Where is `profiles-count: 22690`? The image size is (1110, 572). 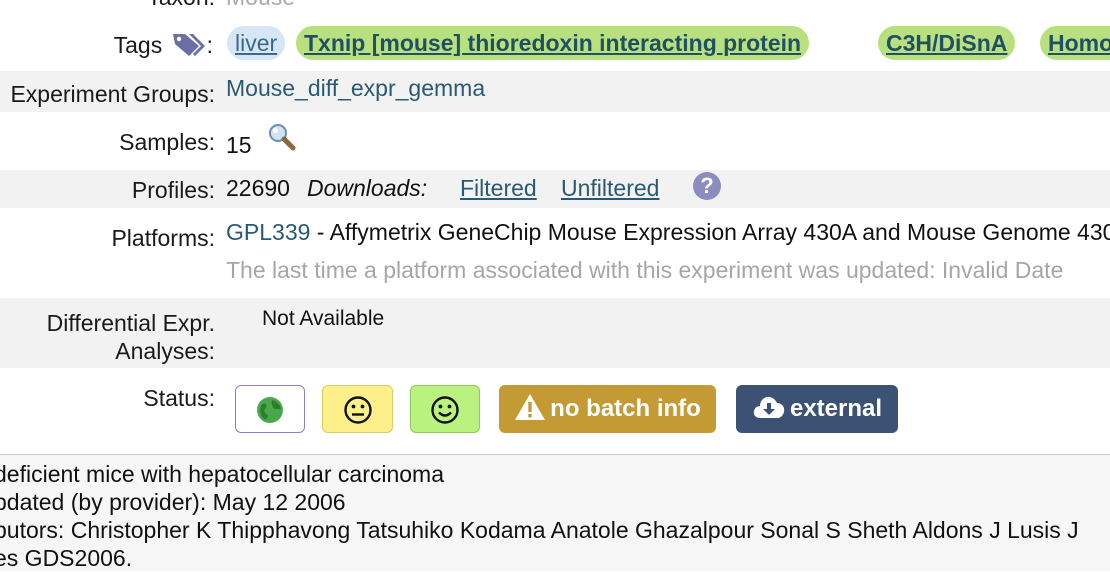 profiles-count: 22690 is located at coordinates (258, 188).